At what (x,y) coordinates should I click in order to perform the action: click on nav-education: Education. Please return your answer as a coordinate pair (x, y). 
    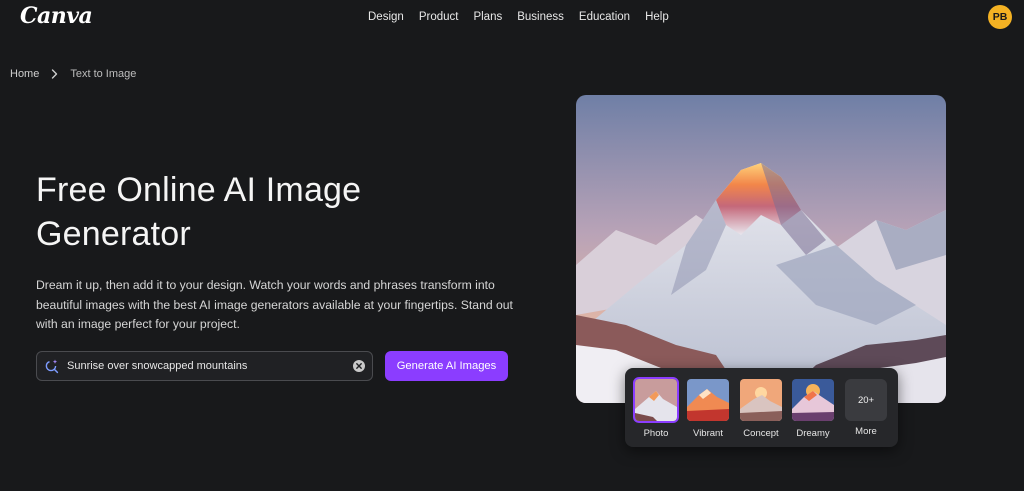
    Looking at the image, I should click on (604, 17).